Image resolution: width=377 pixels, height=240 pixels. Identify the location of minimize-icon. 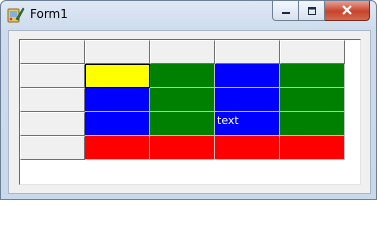
(286, 10).